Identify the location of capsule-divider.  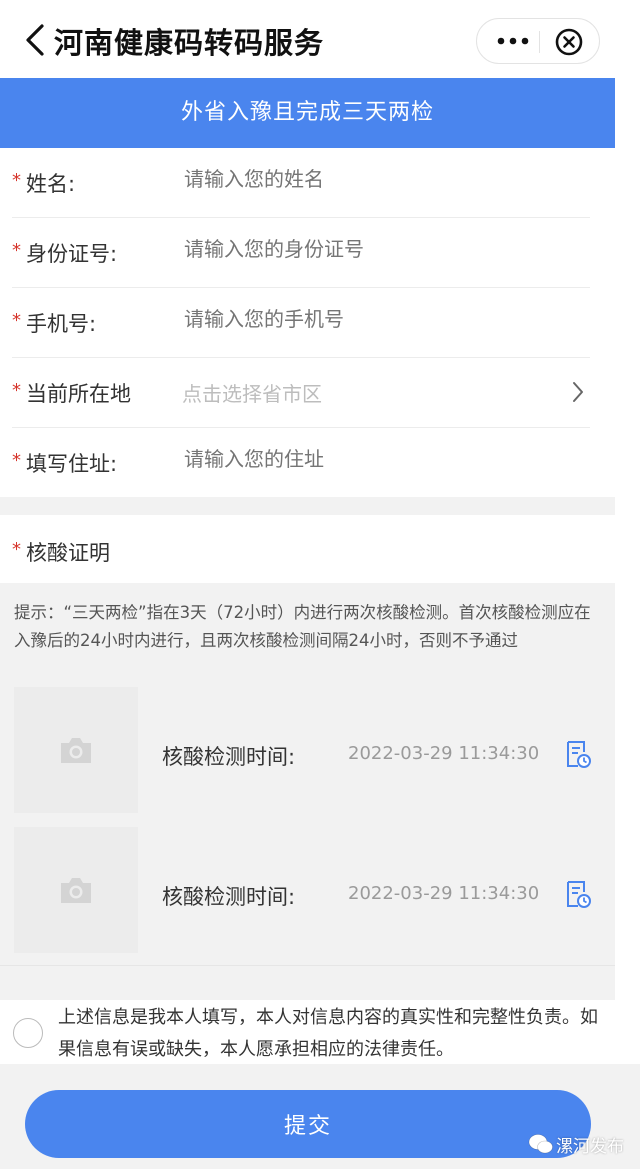
(539, 42).